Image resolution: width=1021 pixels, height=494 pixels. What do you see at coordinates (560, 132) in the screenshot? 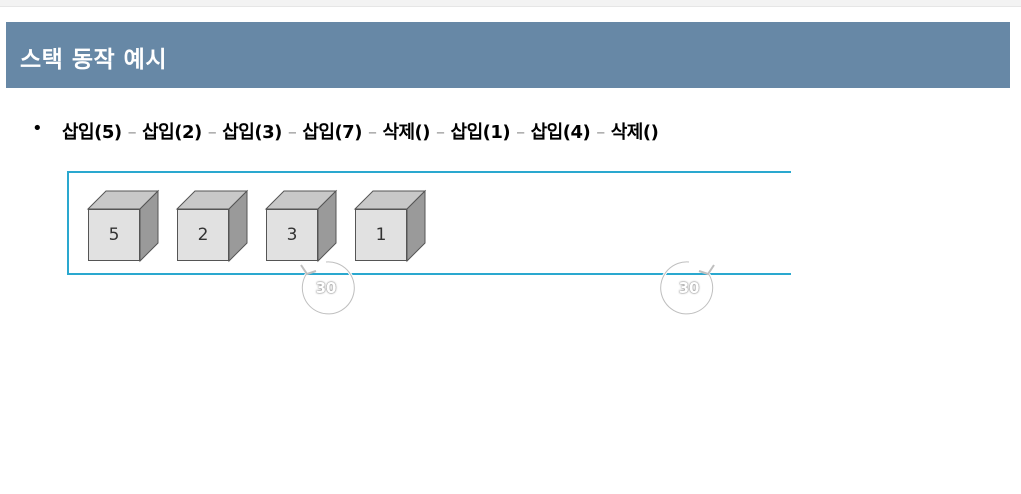
I see `operation-item: 삽입(4)` at bounding box center [560, 132].